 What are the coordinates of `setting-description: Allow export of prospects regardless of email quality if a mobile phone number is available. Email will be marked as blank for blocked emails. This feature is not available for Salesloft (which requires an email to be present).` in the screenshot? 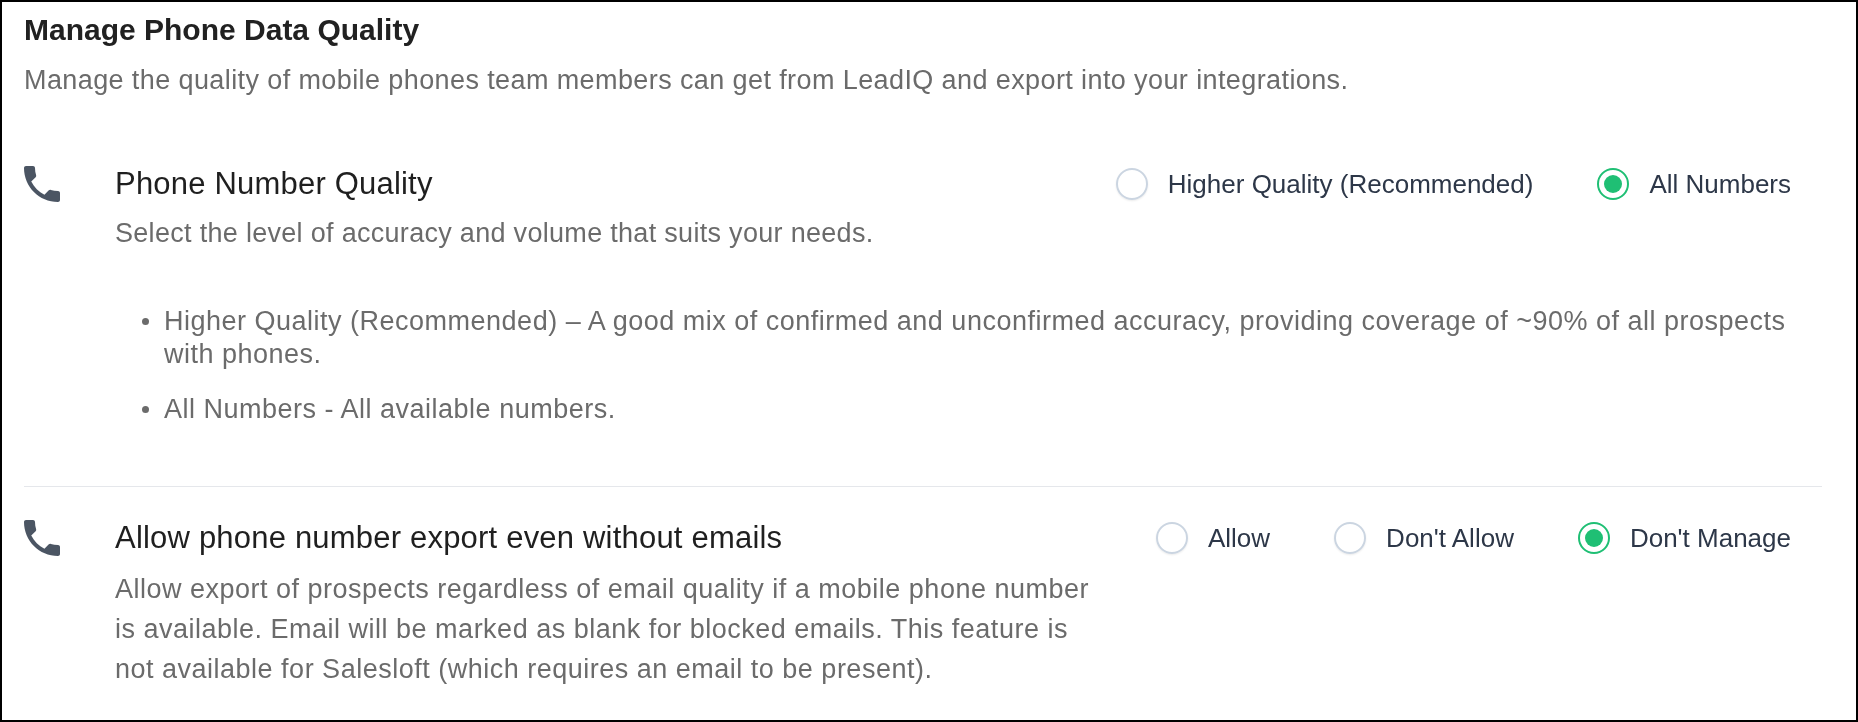 It's located at (602, 629).